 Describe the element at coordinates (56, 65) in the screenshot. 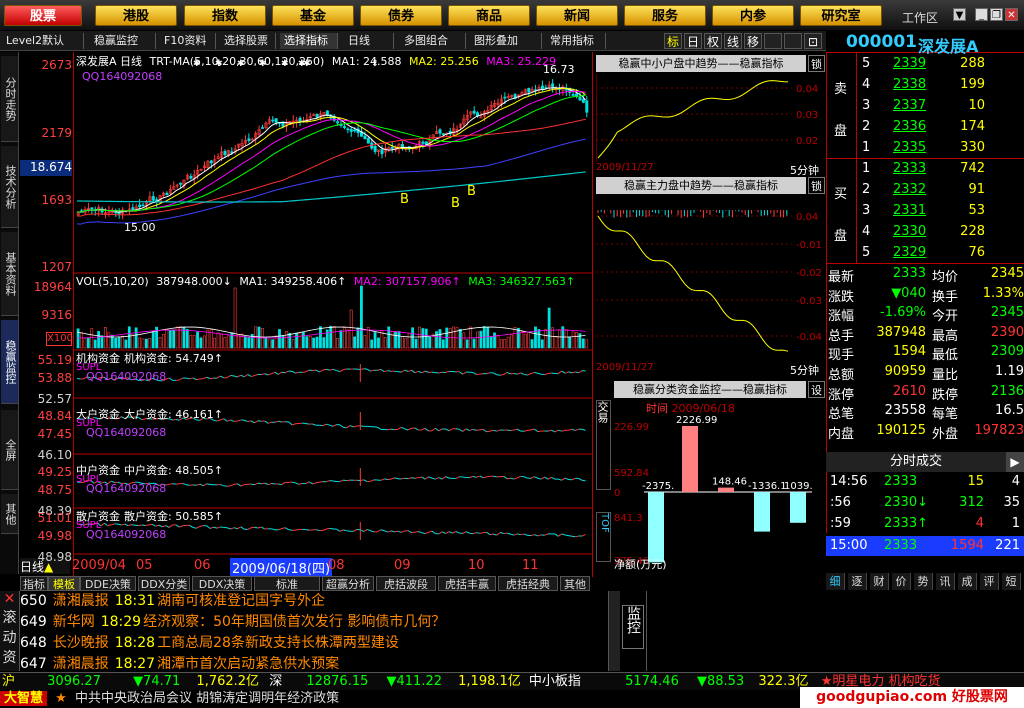

I see `price-axis-tick: 2673` at that location.